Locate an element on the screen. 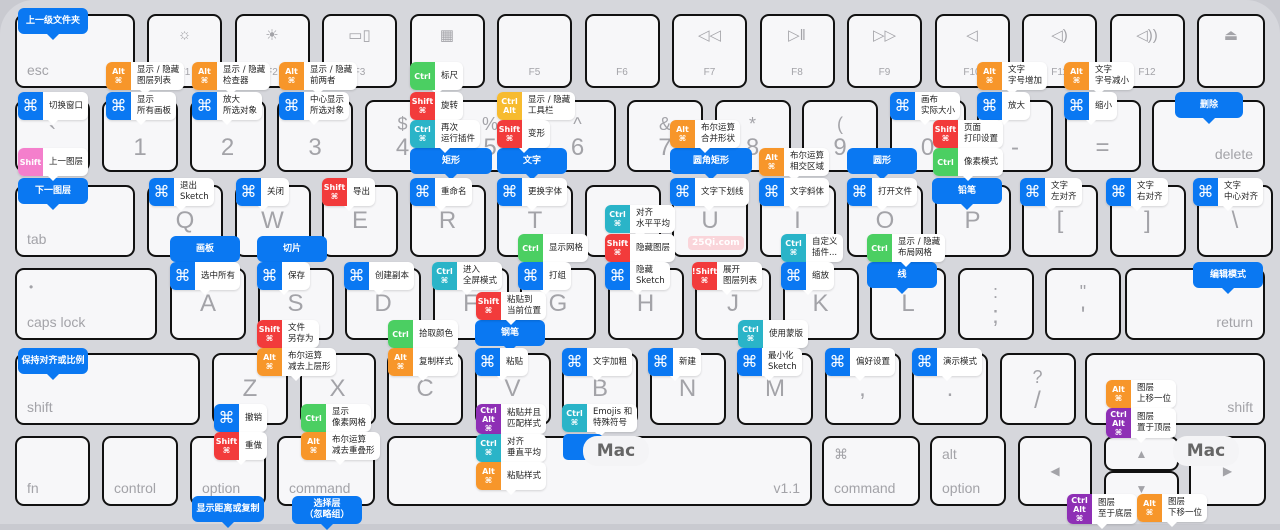 The image size is (1280, 530). key-option: alt option is located at coordinates (968, 471).